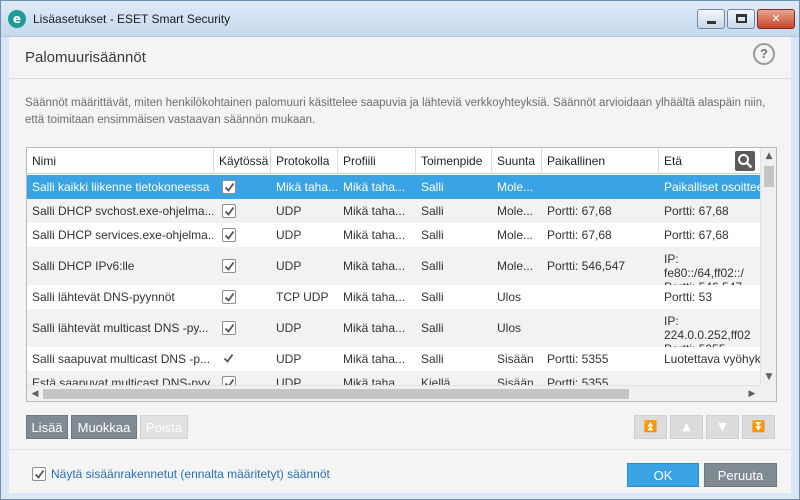 The image size is (800, 500). I want to click on move-bottom-button: ⏬, so click(758, 427).